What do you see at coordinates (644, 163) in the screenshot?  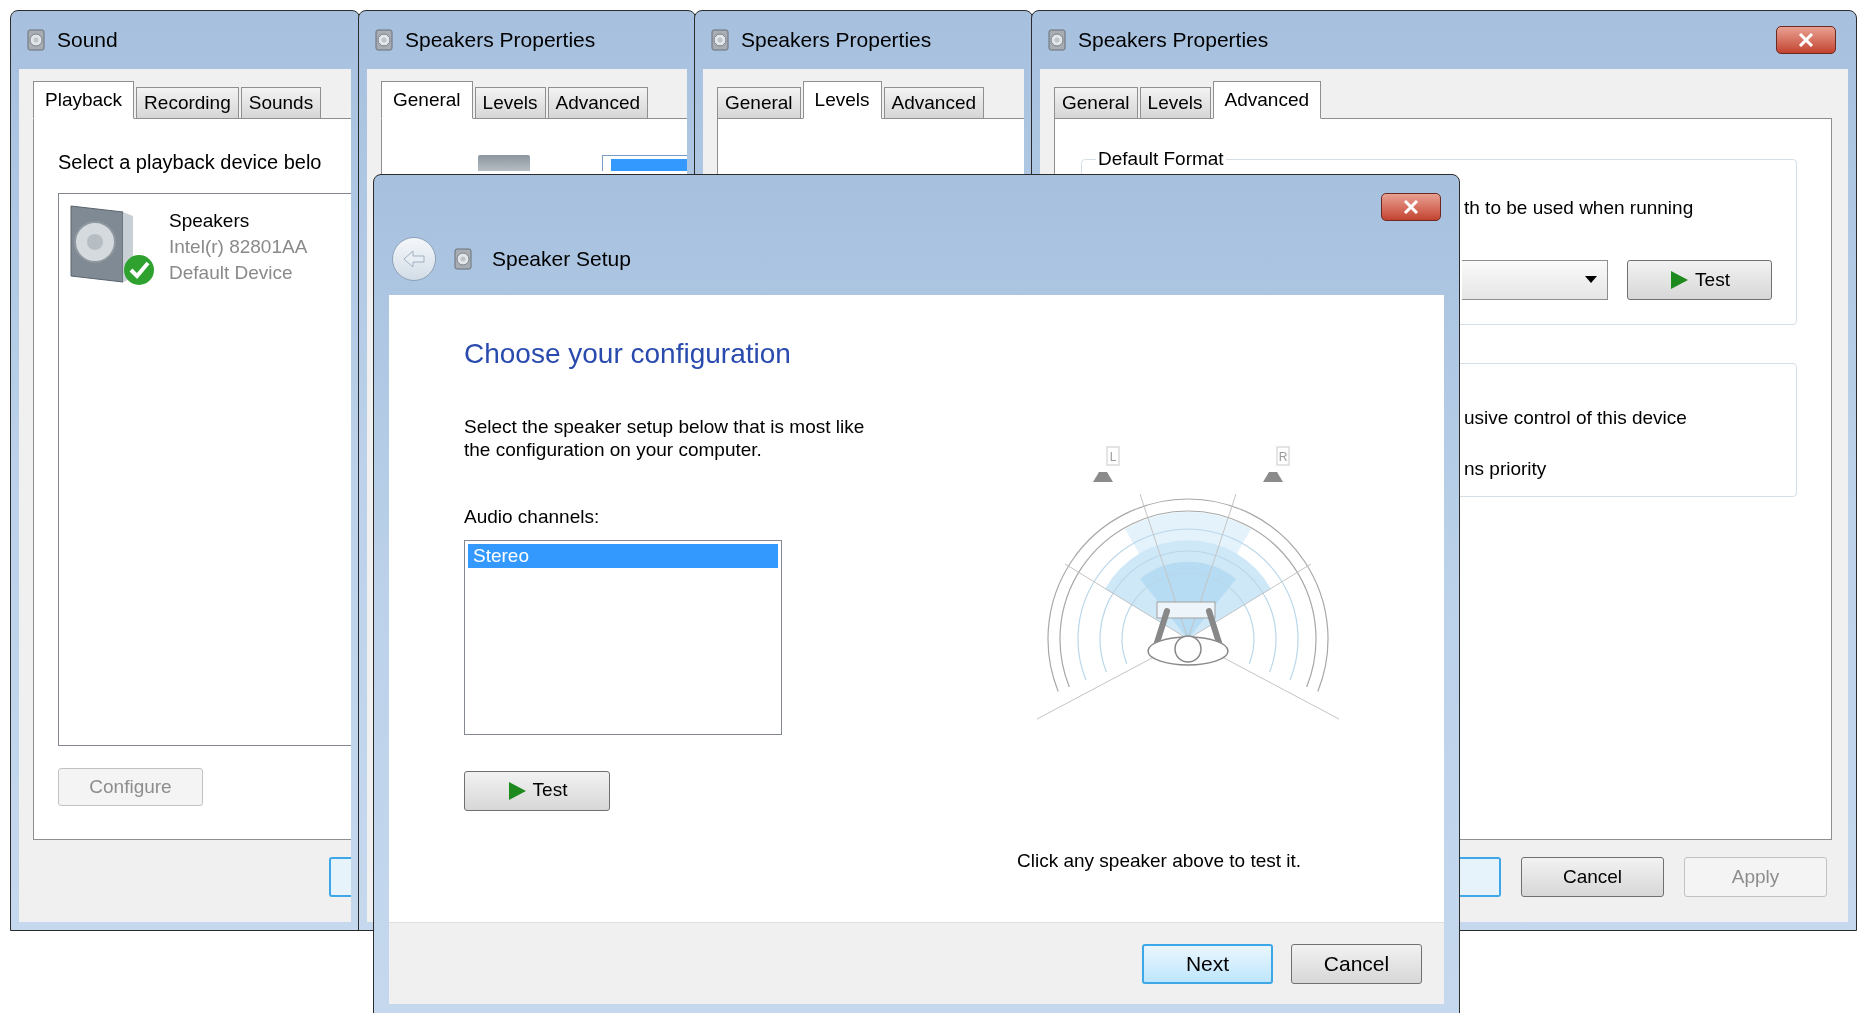 I see `name-field` at bounding box center [644, 163].